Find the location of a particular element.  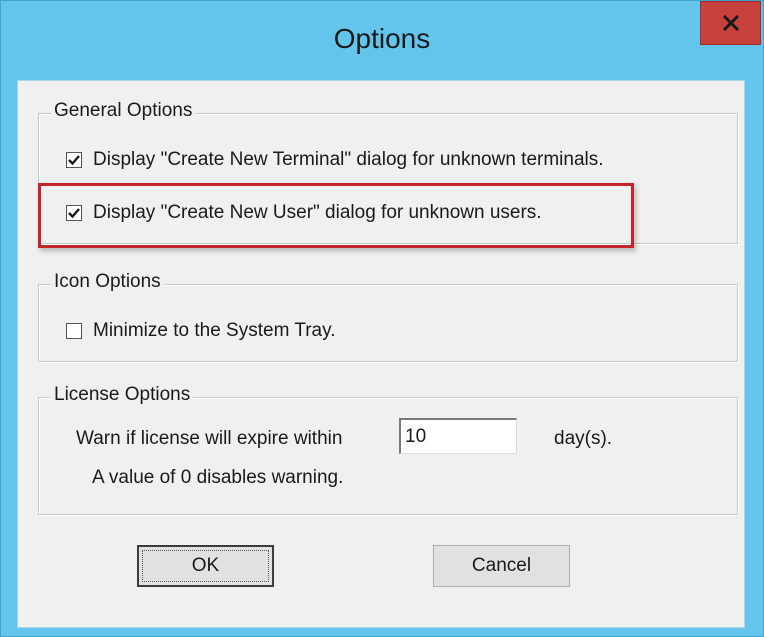

close-button is located at coordinates (730, 23).